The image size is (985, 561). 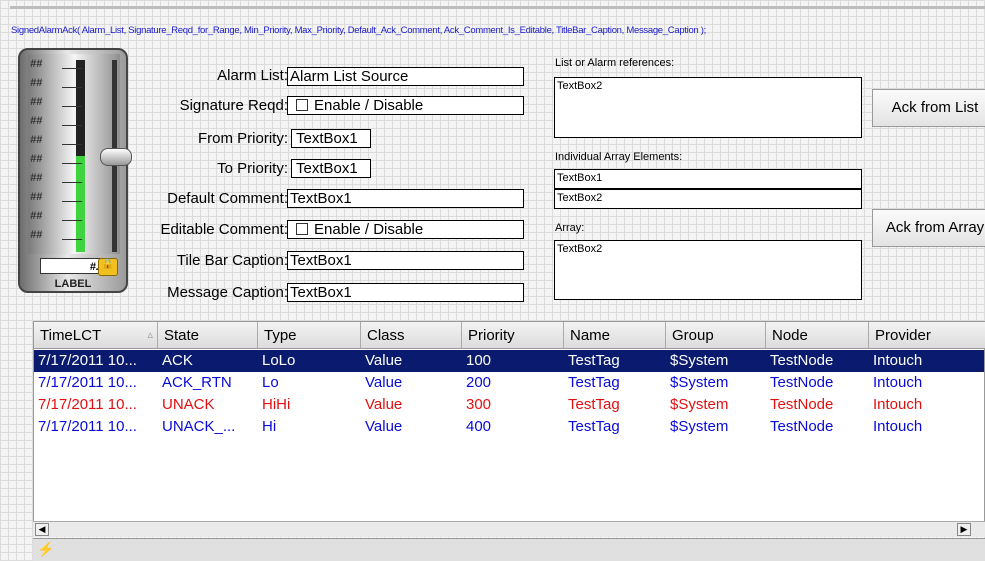 What do you see at coordinates (96, 335) in the screenshot?
I see `column-header-timelct: TimeLCT ▵` at bounding box center [96, 335].